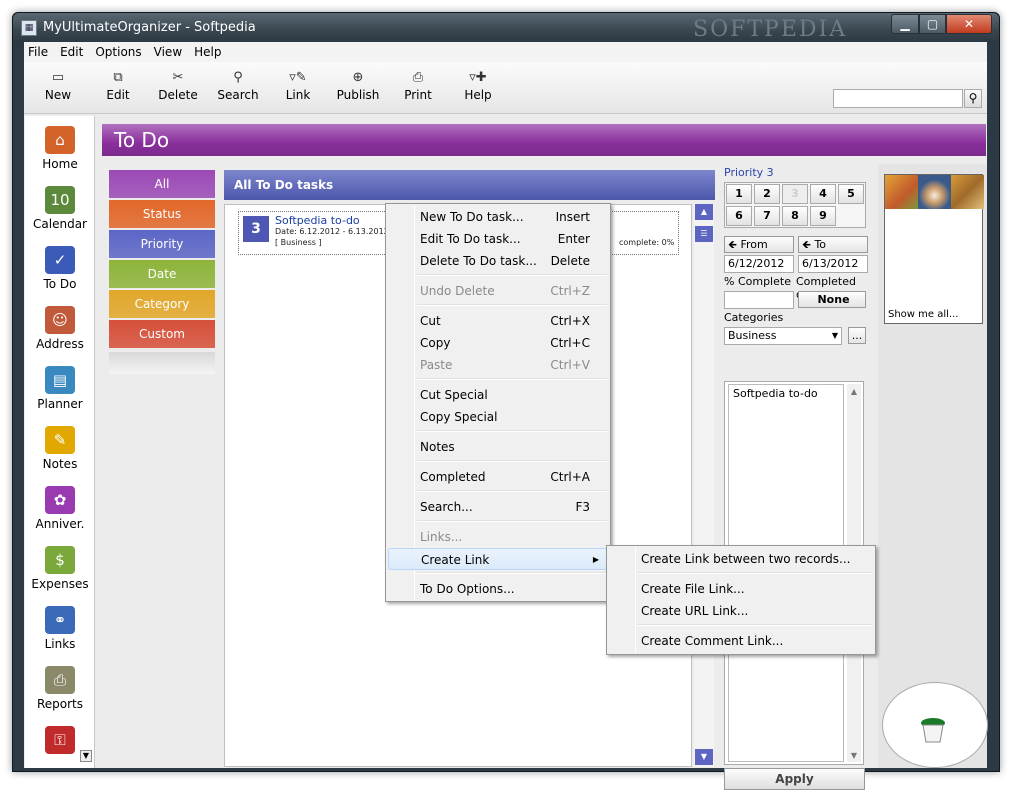 This screenshot has width=1021, height=792. What do you see at coordinates (59, 508) in the screenshot?
I see `sidebar-item-anniver: ✿ Anniver.` at bounding box center [59, 508].